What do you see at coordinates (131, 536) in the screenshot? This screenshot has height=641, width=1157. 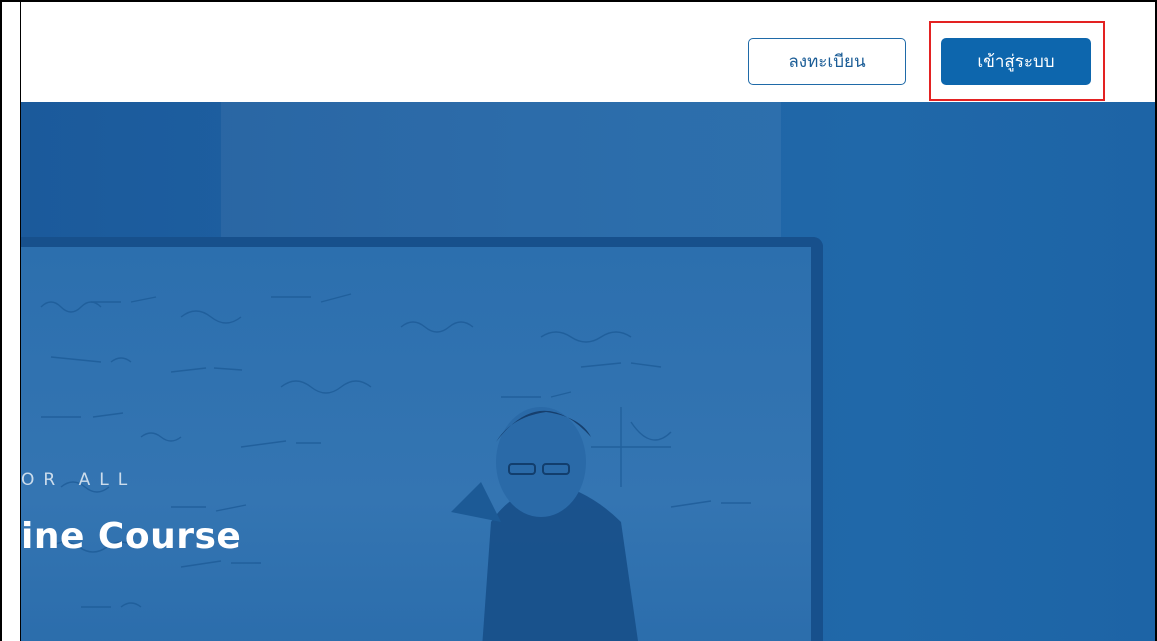 I see `hero-headline: ine Course` at bounding box center [131, 536].